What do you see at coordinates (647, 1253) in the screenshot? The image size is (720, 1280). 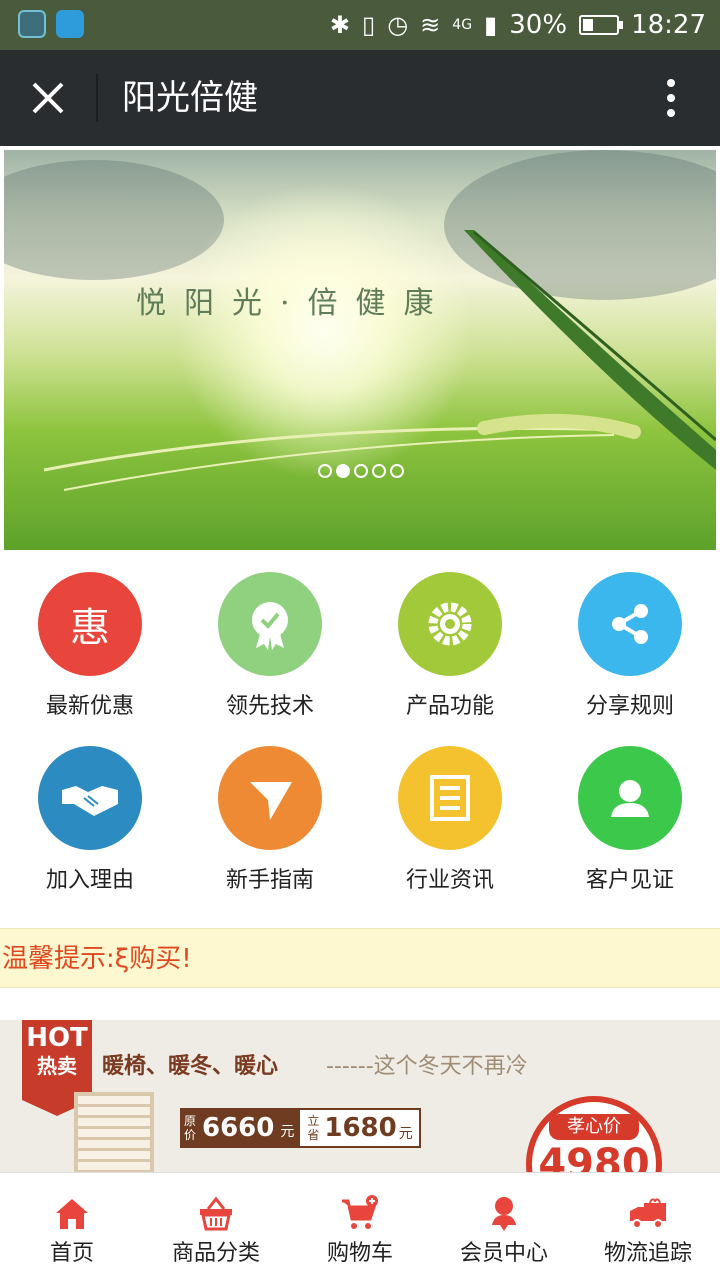 I see `nav-label: 物流追踪` at bounding box center [647, 1253].